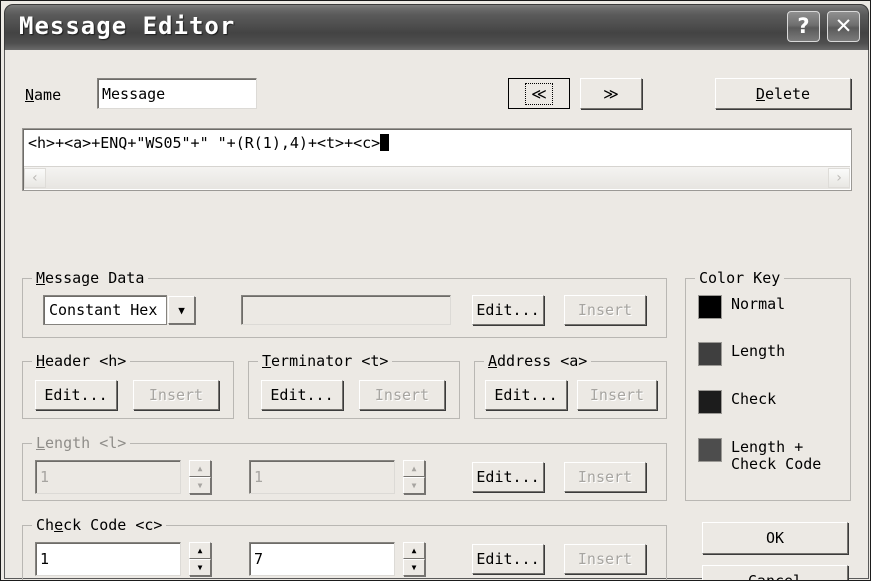 The height and width of the screenshot is (581, 871). I want to click on address-group-legend-rest: ddress <a>, so click(542, 361).